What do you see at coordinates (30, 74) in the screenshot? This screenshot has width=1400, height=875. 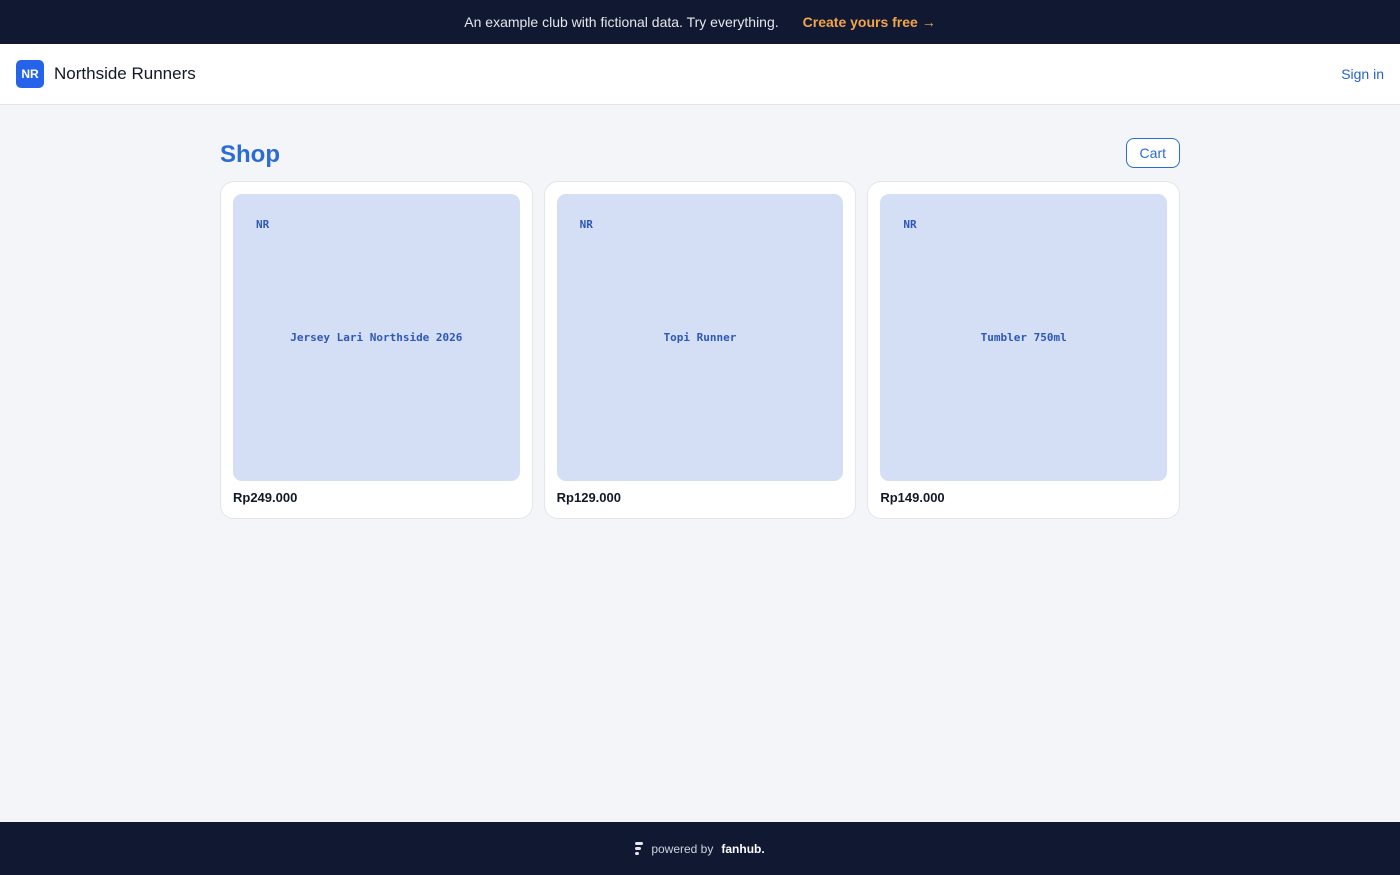 I see `club-logo: NR` at bounding box center [30, 74].